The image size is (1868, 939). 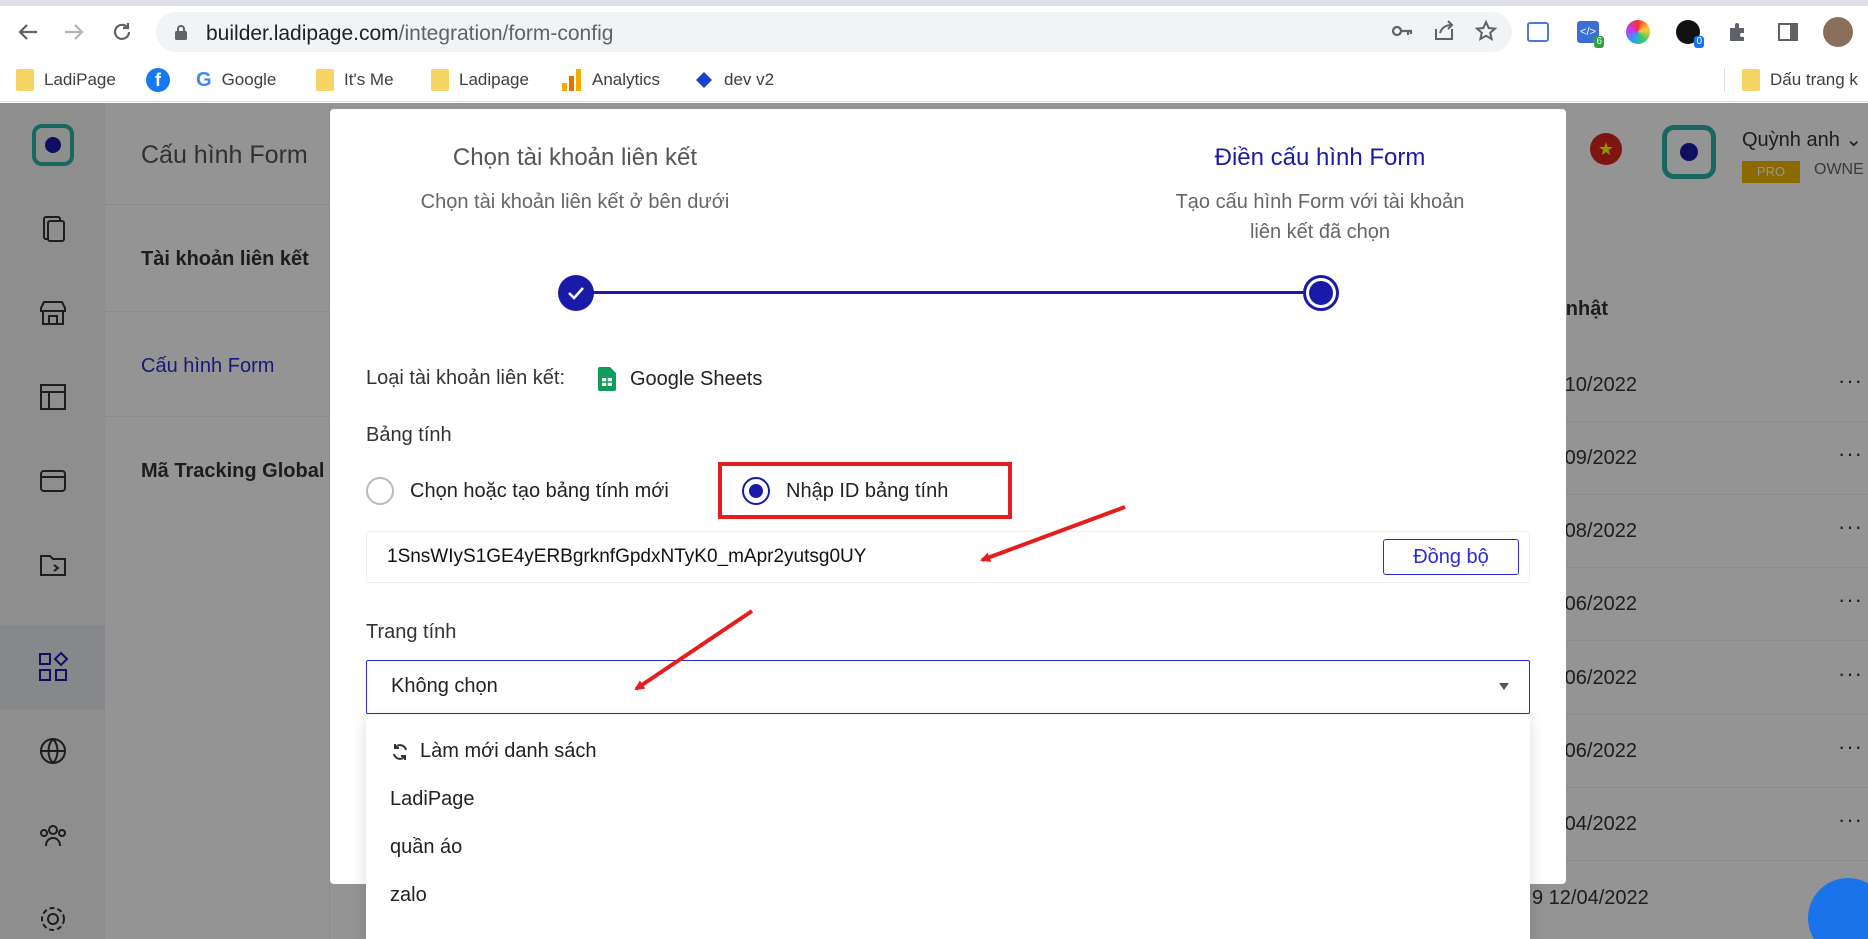 I want to click on dropdown-caret-icon, so click(x=1504, y=686).